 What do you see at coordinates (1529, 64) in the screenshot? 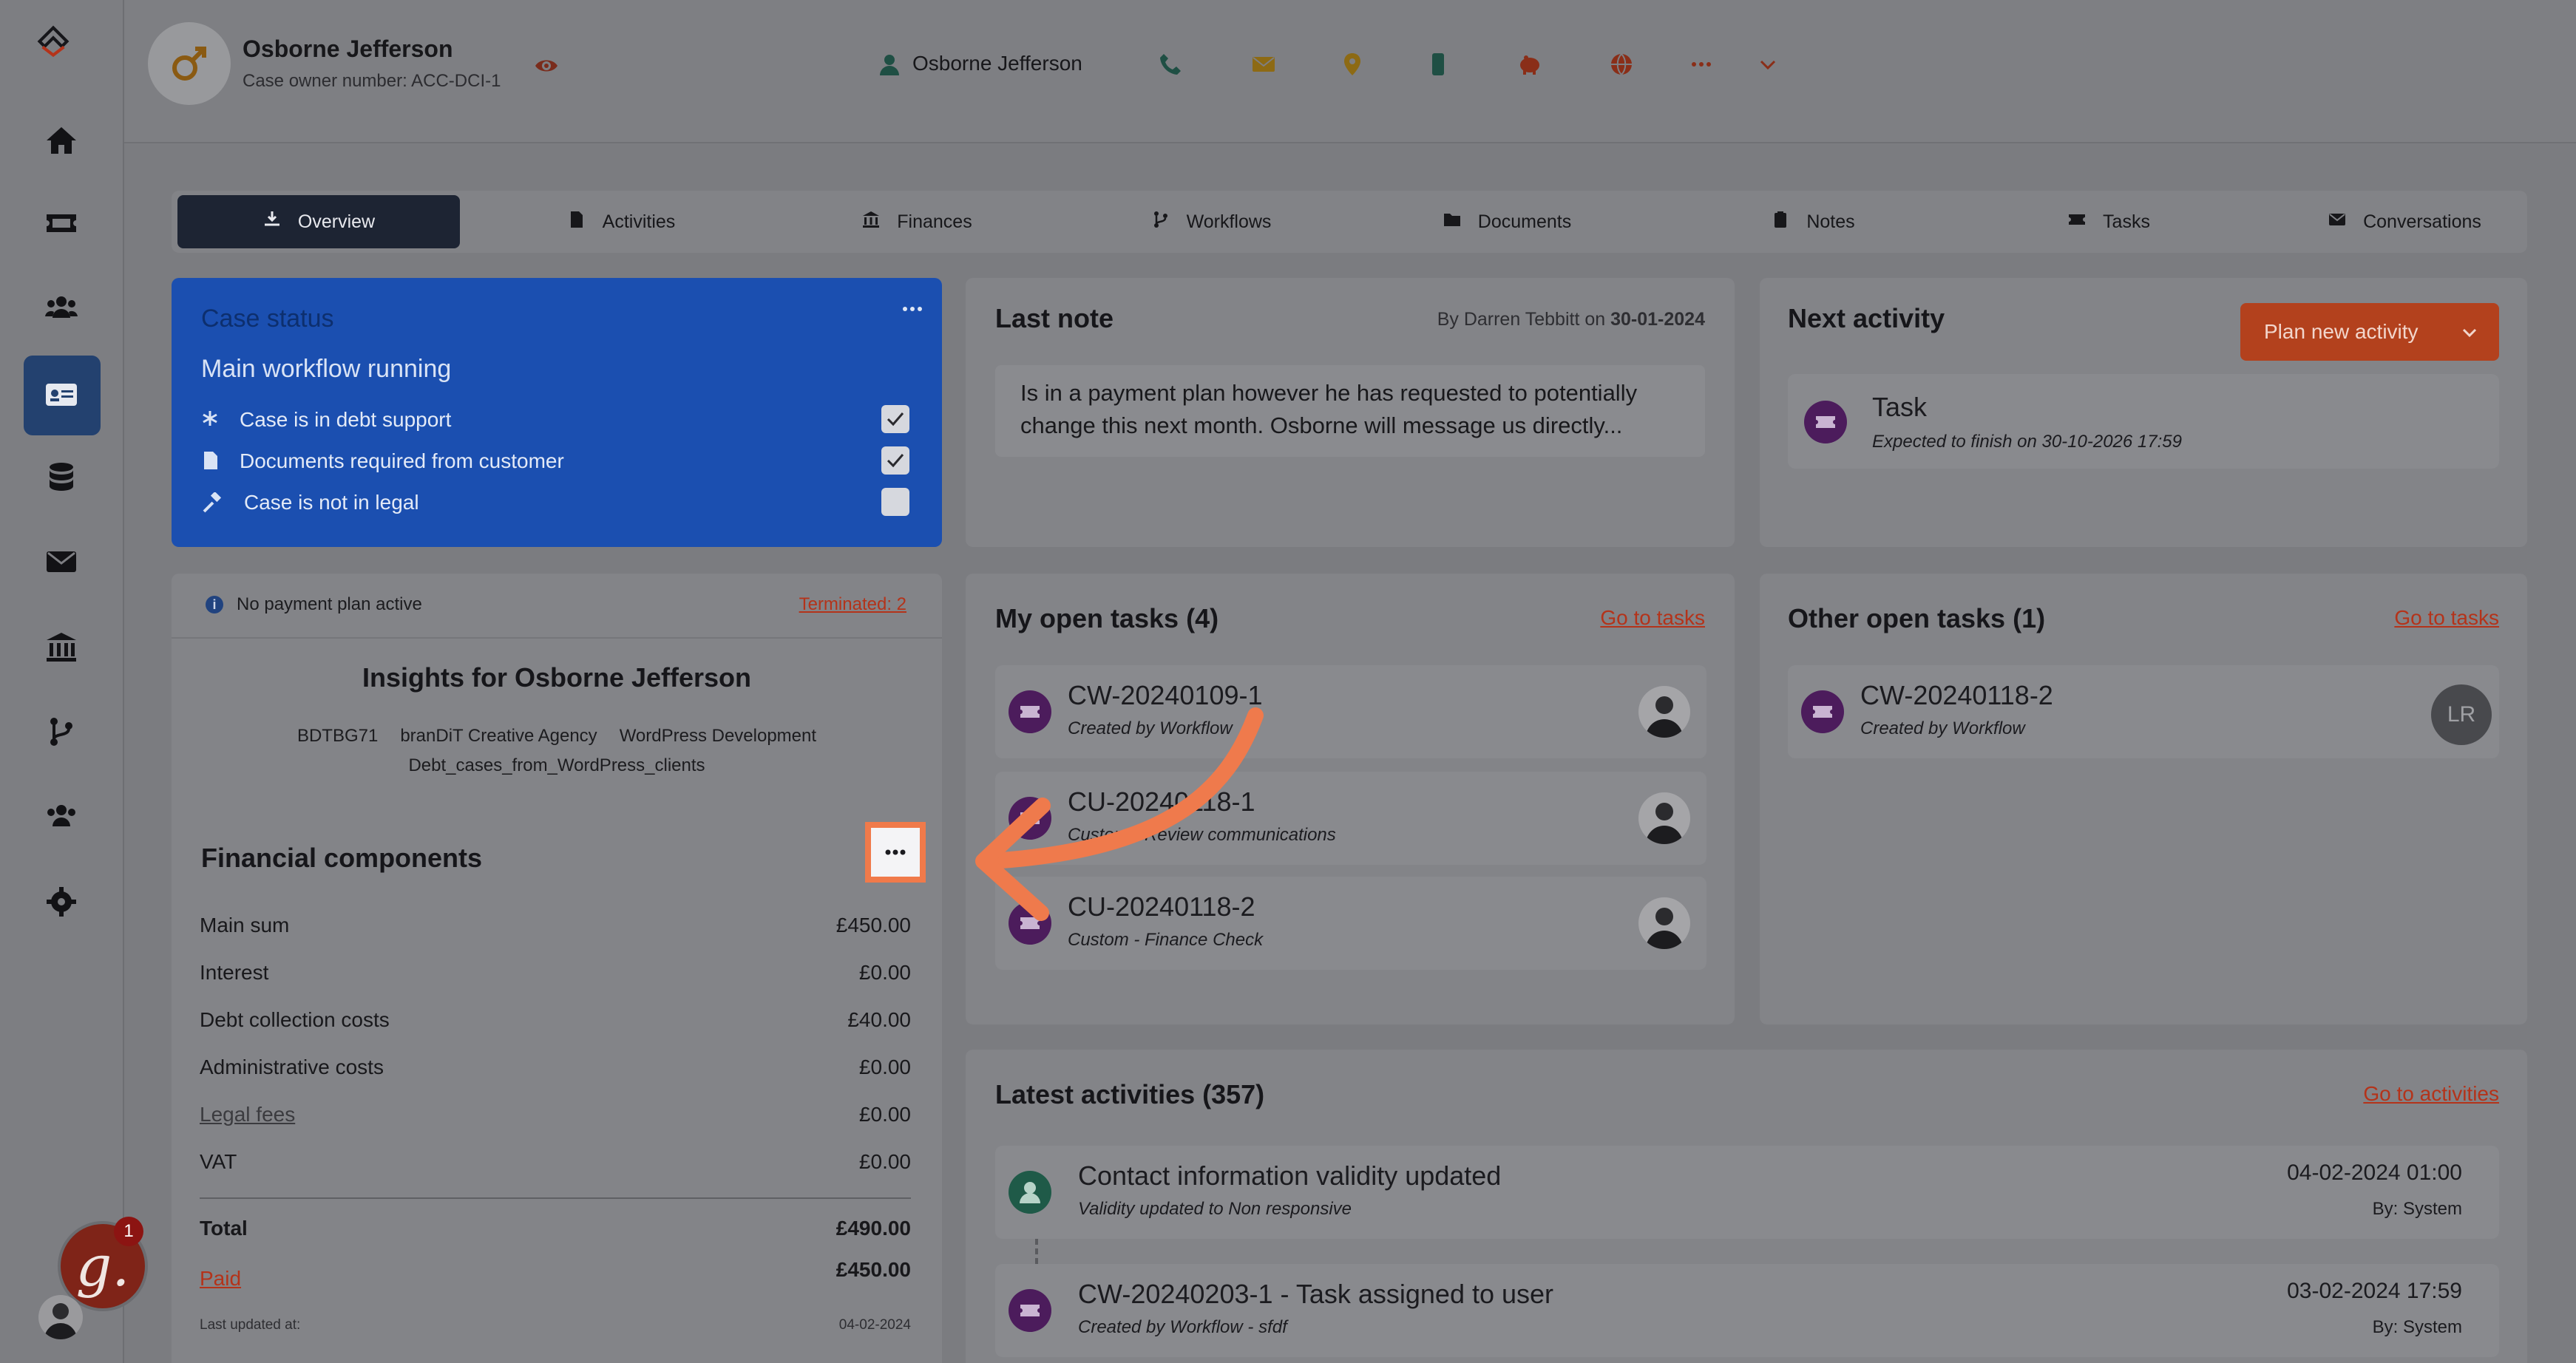
I see `piggy-bank-icon` at bounding box center [1529, 64].